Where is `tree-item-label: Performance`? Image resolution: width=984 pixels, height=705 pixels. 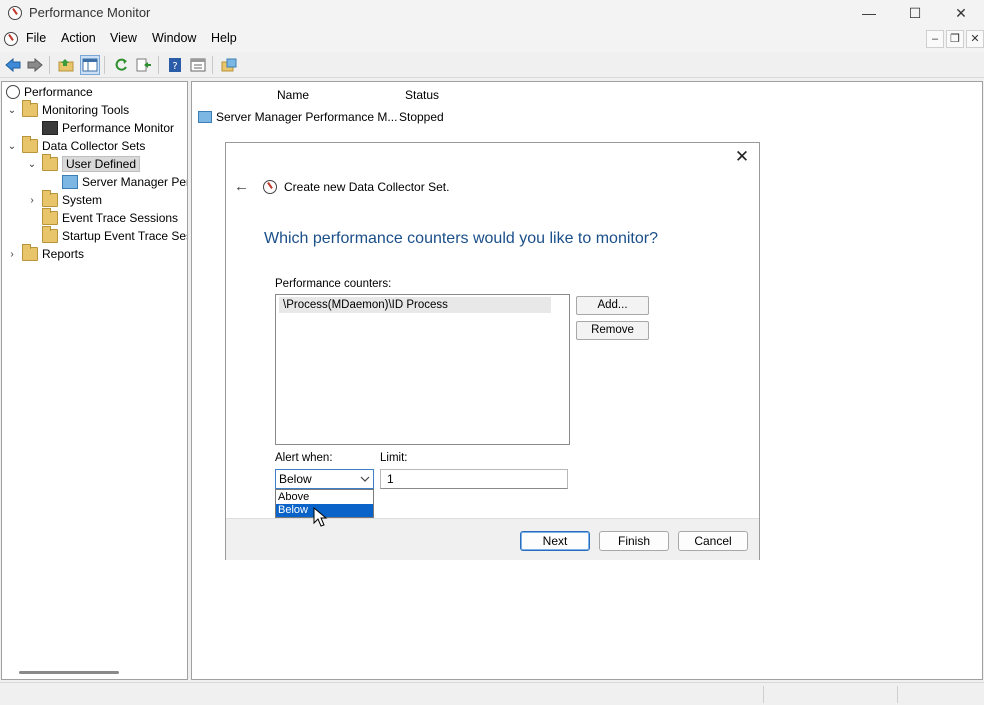 tree-item-label: Performance is located at coordinates (58, 92).